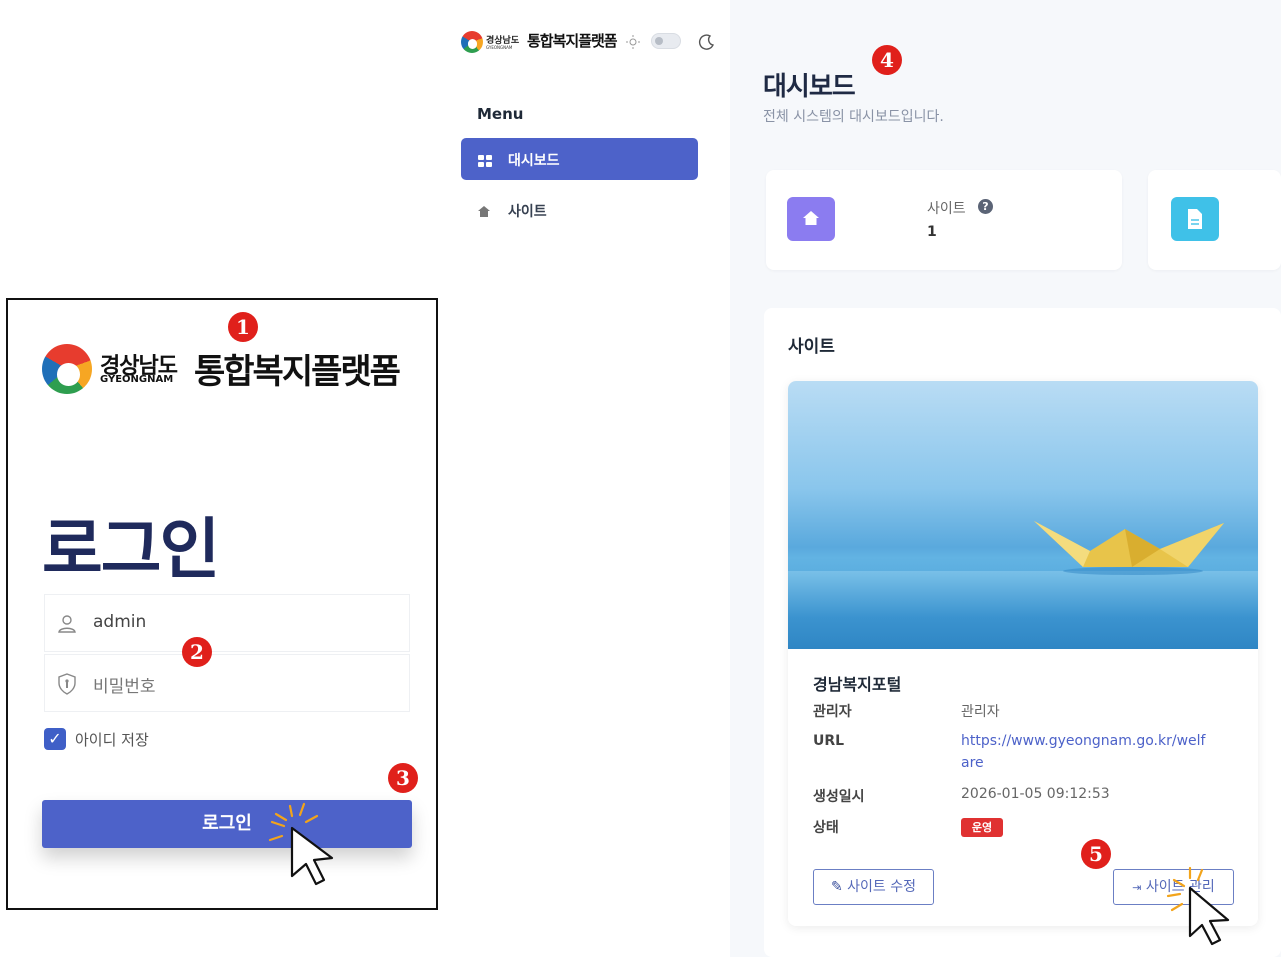 This screenshot has width=1281, height=957. What do you see at coordinates (811, 347) in the screenshot?
I see `site-section-title: 사이트` at bounding box center [811, 347].